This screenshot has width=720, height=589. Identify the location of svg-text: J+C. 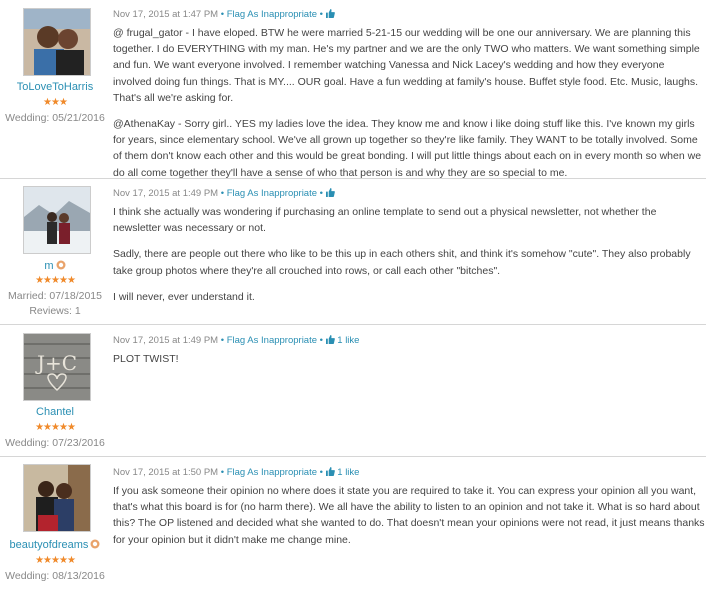
(56, 363).